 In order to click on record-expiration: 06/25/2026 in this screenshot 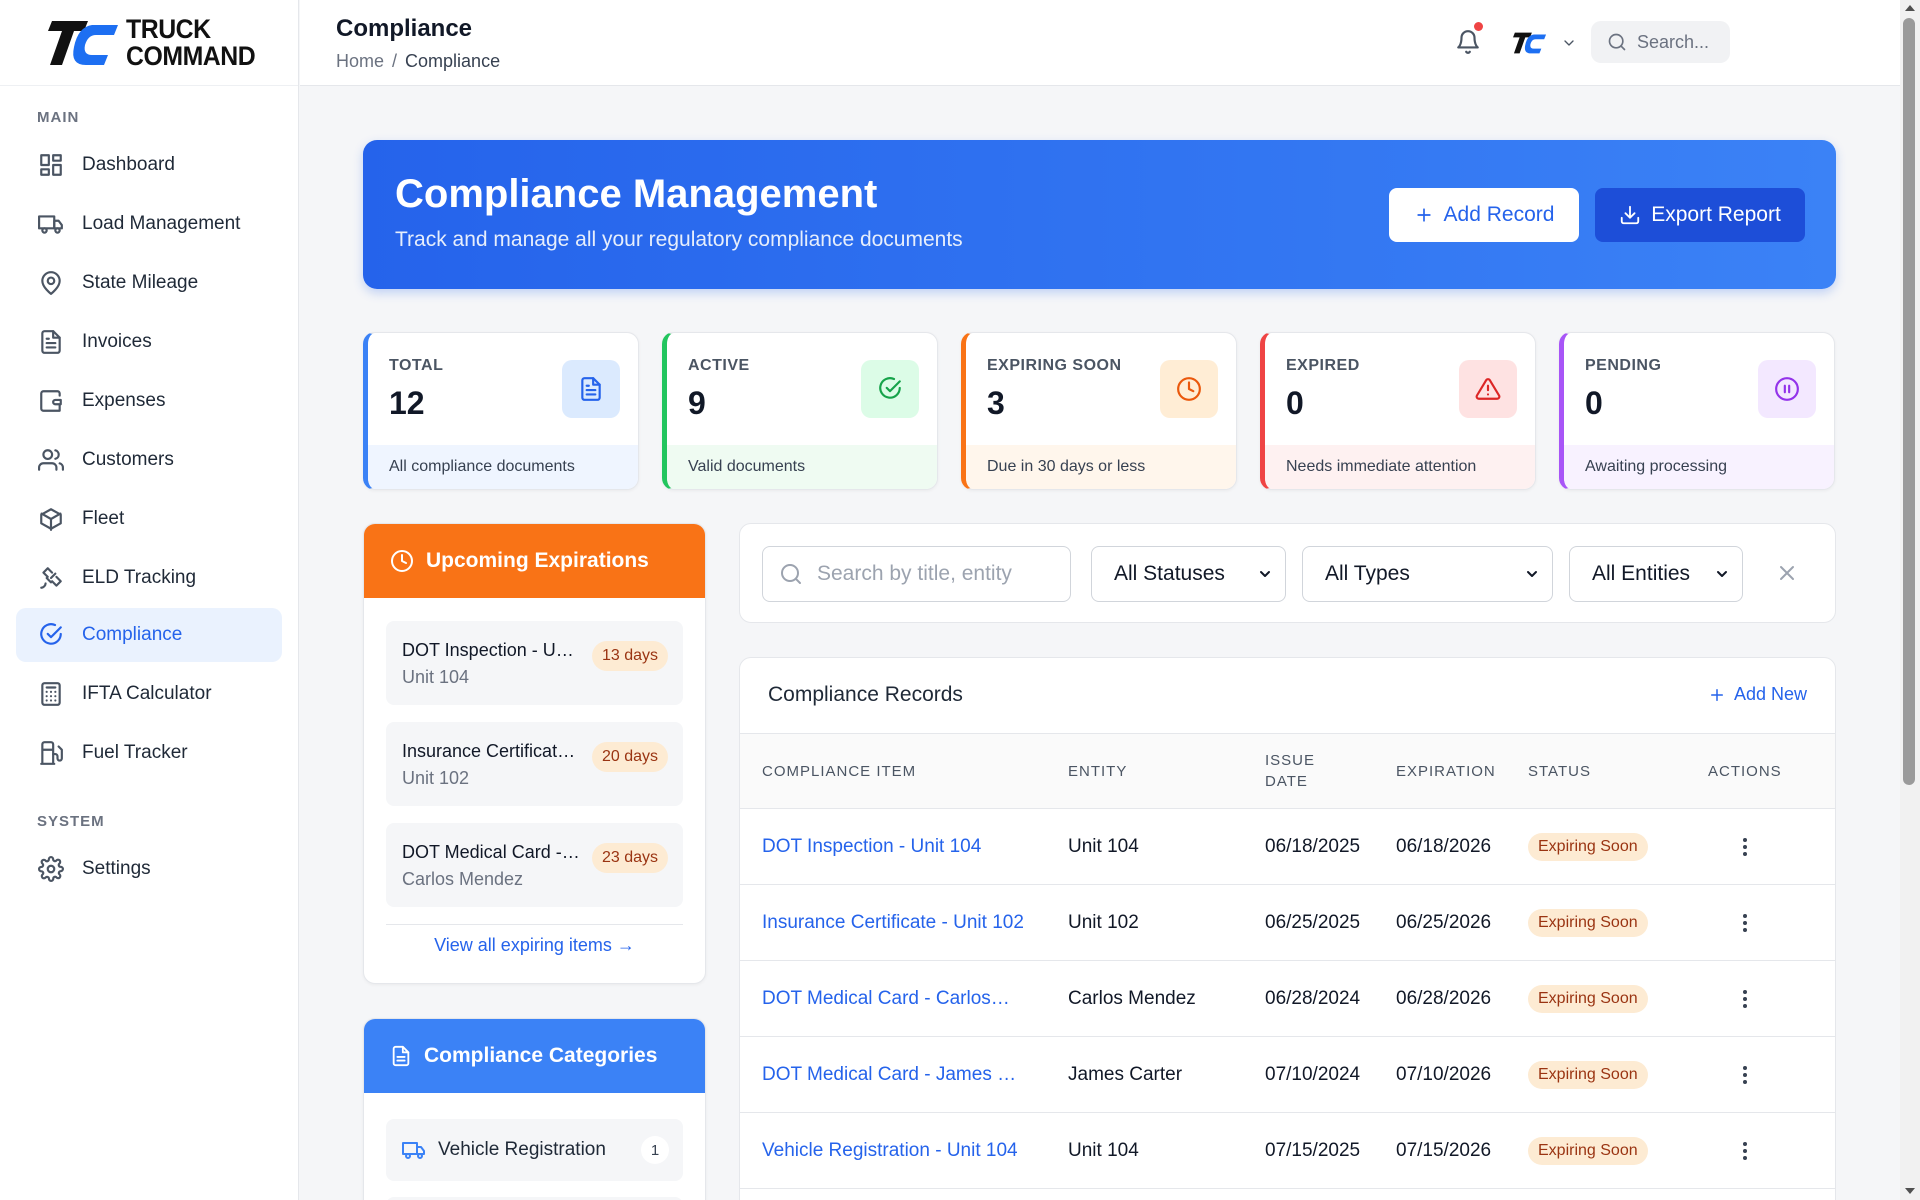, I will do `click(1444, 922)`.